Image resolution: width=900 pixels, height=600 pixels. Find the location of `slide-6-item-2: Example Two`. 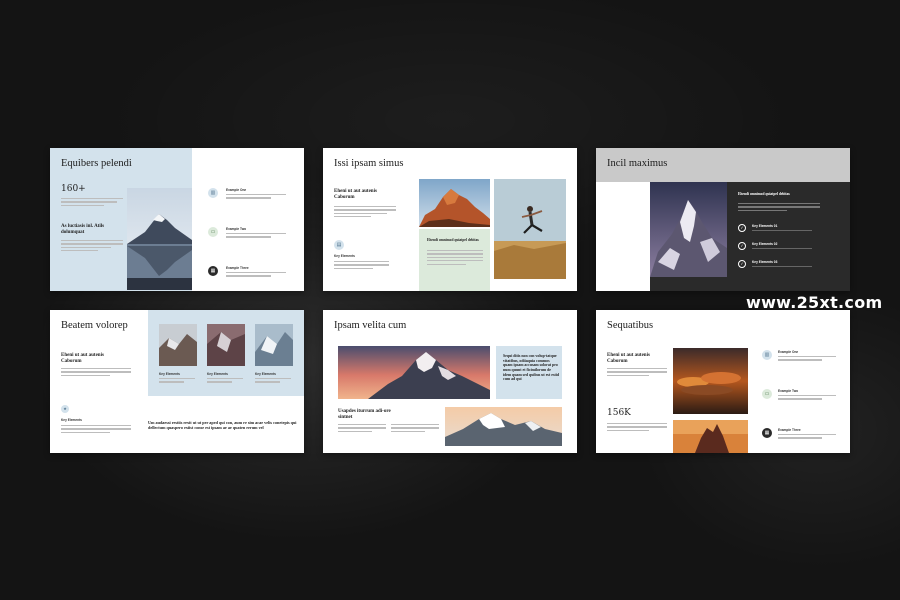

slide-6-item-2: Example Two is located at coordinates (788, 391).